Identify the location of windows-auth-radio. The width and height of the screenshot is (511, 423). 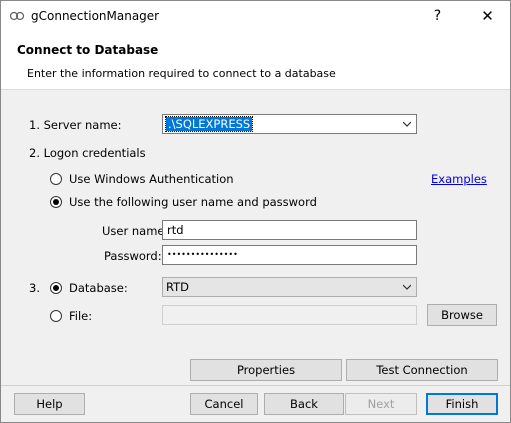
(56, 179).